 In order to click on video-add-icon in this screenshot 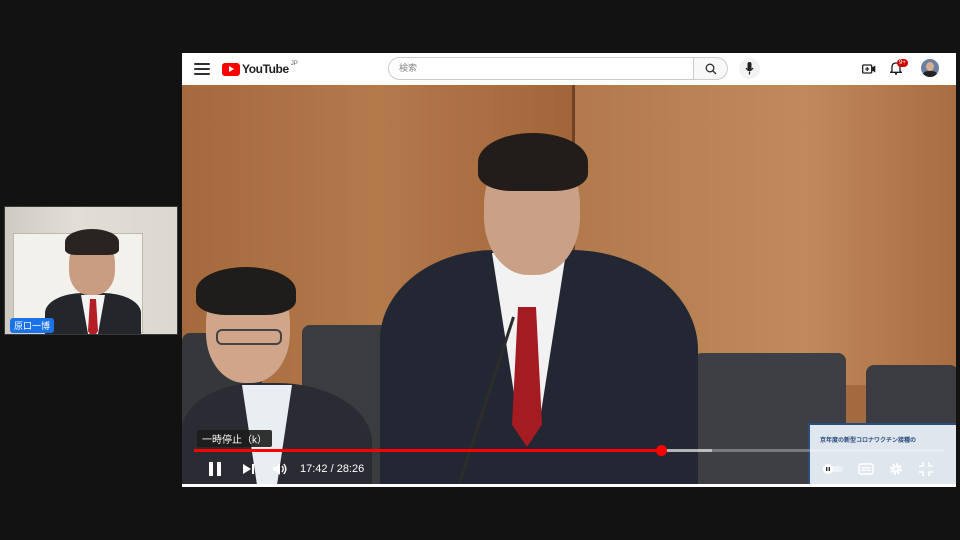, I will do `click(869, 69)`.